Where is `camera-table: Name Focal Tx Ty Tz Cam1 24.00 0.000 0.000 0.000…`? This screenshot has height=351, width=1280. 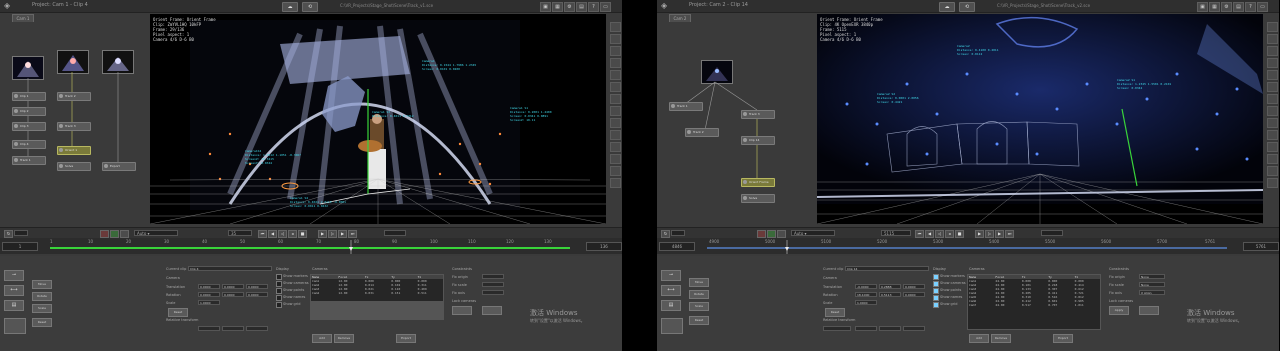
camera-table: Name Focal Tx Ty Tz Cam1 24.00 0.000 0.000 0.000… is located at coordinates (1034, 302).